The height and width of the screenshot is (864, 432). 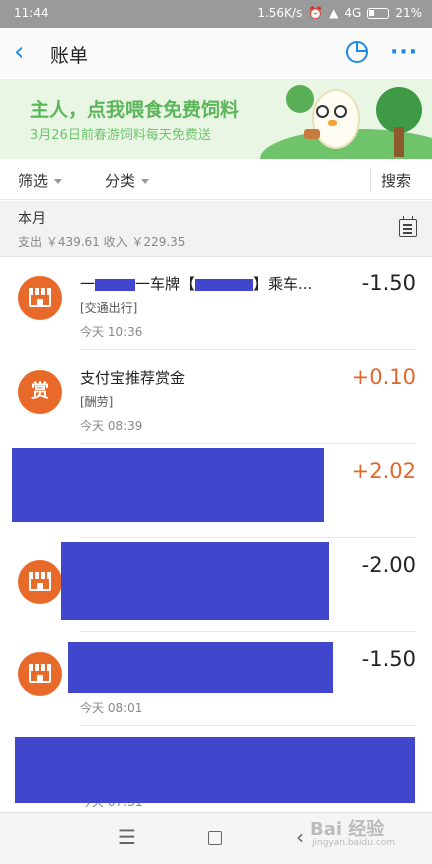 What do you see at coordinates (300, 837) in the screenshot?
I see `nav-back-icon: ‹` at bounding box center [300, 837].